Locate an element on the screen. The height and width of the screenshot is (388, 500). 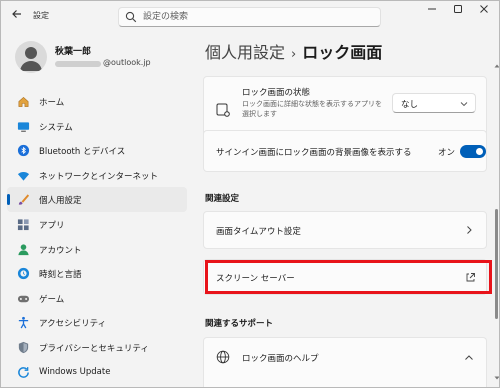
toggle-state-label: オン is located at coordinates (447, 153).